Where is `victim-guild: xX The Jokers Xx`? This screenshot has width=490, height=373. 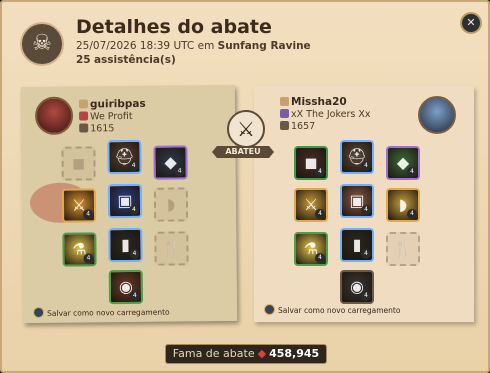
victim-guild: xX The Jokers Xx is located at coordinates (325, 114).